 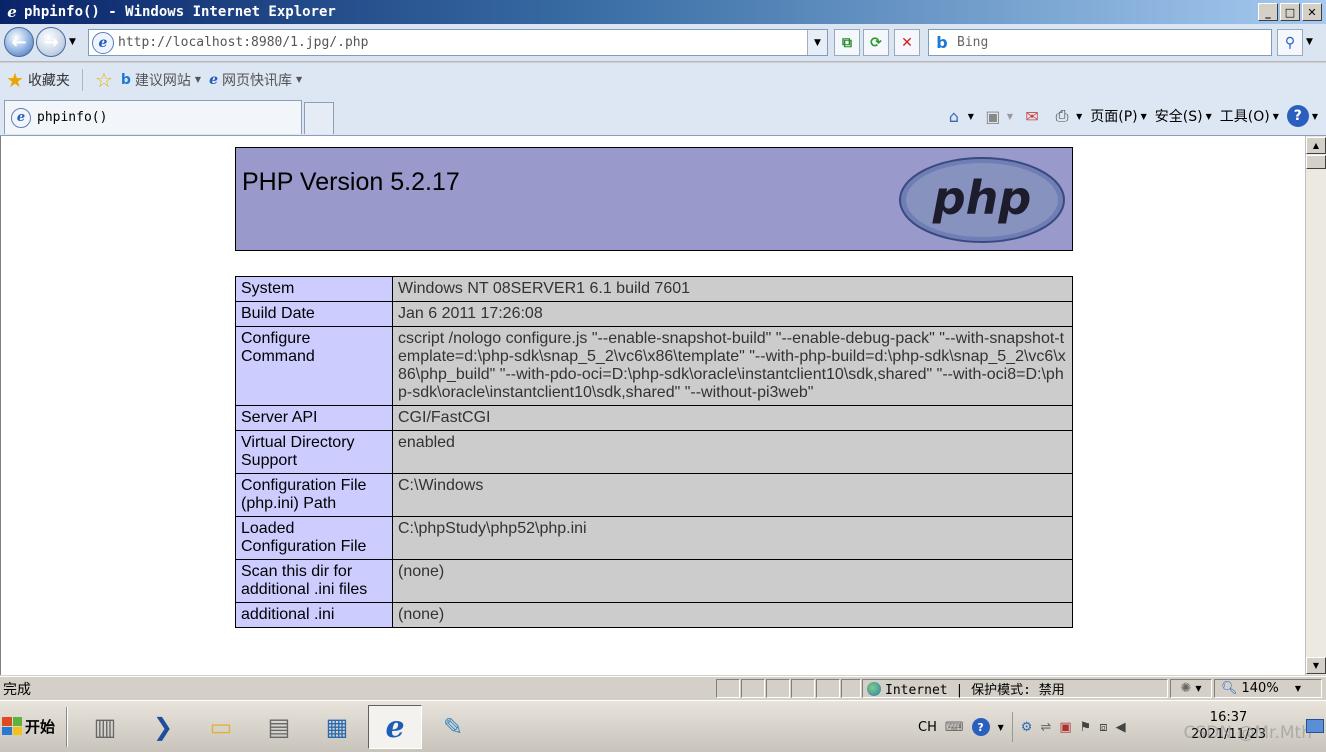 What do you see at coordinates (975, 690) in the screenshot?
I see `zone-label: Internet | 保护模式: 禁用` at bounding box center [975, 690].